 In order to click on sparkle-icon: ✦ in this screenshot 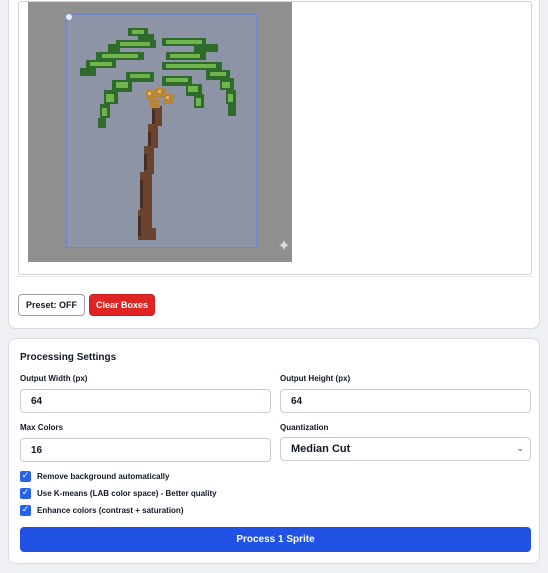, I will do `click(284, 245)`.